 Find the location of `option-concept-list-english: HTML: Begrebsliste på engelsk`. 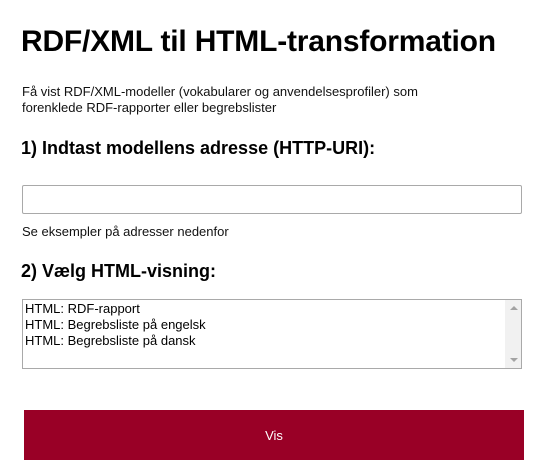

option-concept-list-english: HTML: Begrebsliste på engelsk is located at coordinates (273, 325).